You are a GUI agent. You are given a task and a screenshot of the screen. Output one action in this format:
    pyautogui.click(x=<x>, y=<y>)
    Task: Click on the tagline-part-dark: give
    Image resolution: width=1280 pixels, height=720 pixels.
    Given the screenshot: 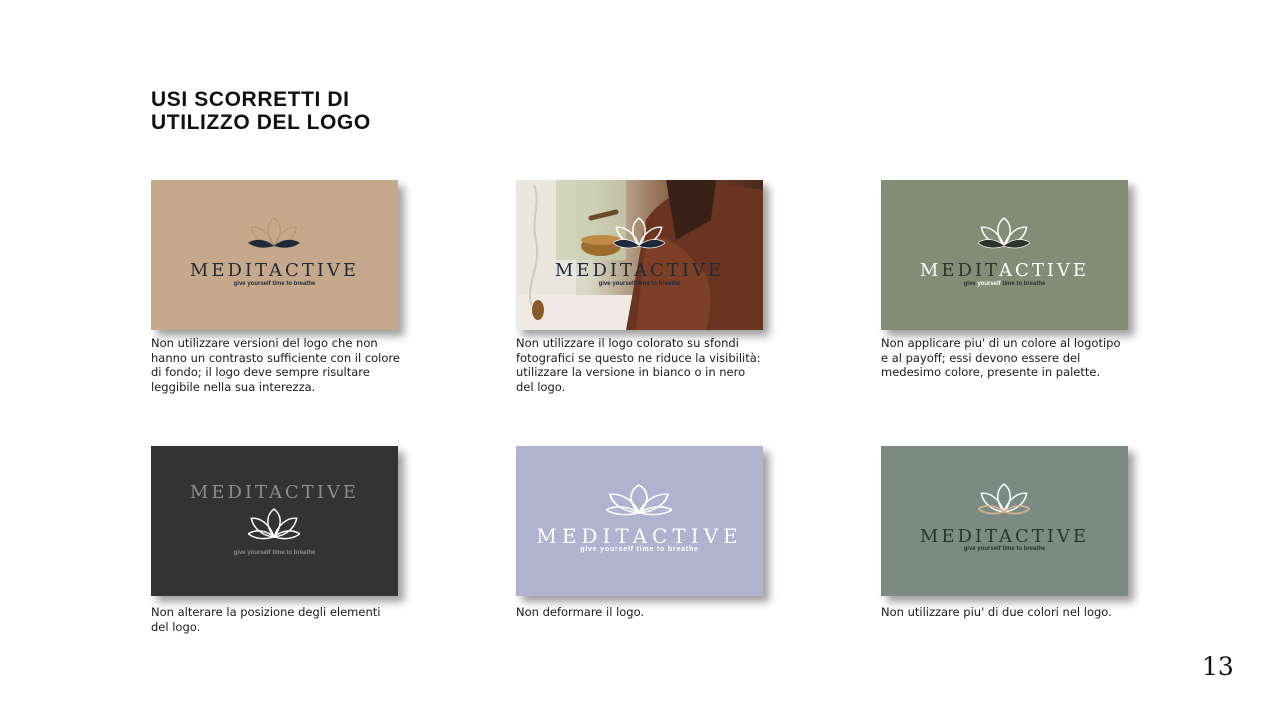 What is the action you would take?
    pyautogui.click(x=970, y=284)
    